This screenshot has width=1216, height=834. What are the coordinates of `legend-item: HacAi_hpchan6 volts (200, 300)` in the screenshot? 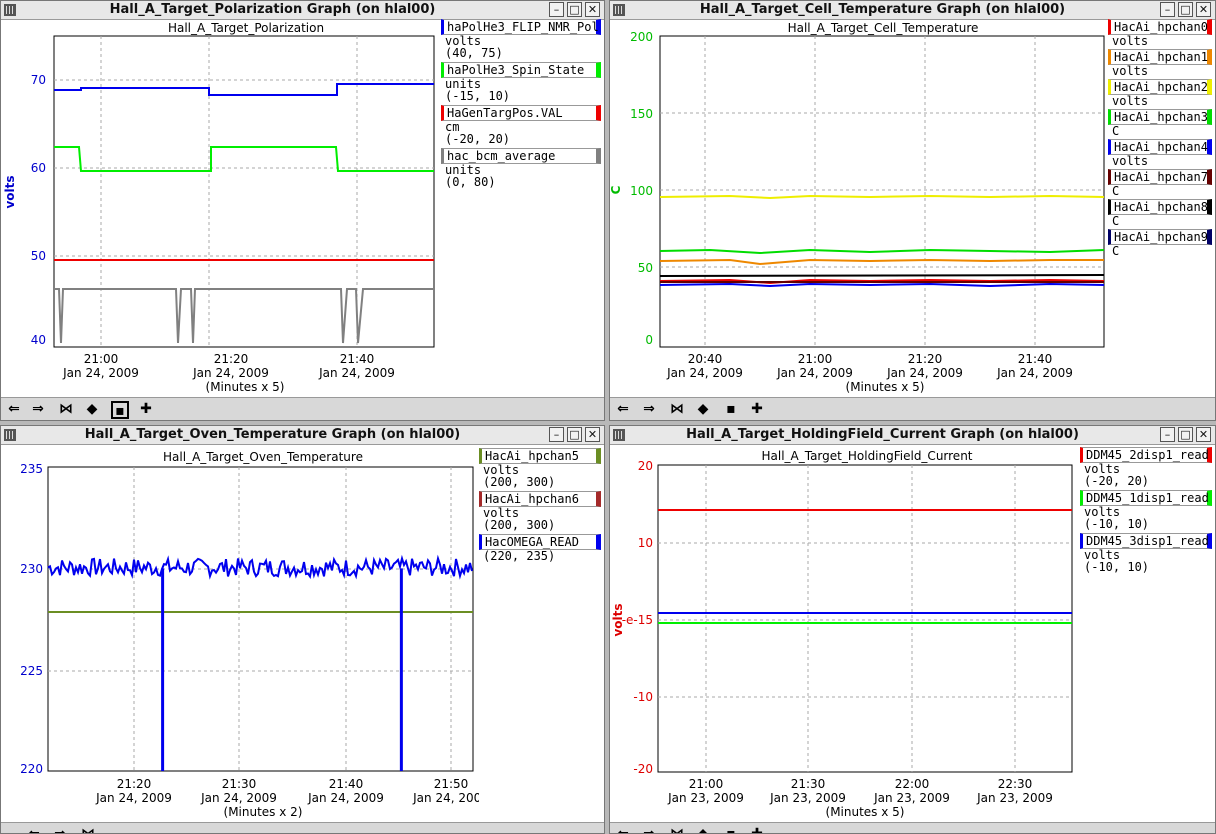 It's located at (540, 511).